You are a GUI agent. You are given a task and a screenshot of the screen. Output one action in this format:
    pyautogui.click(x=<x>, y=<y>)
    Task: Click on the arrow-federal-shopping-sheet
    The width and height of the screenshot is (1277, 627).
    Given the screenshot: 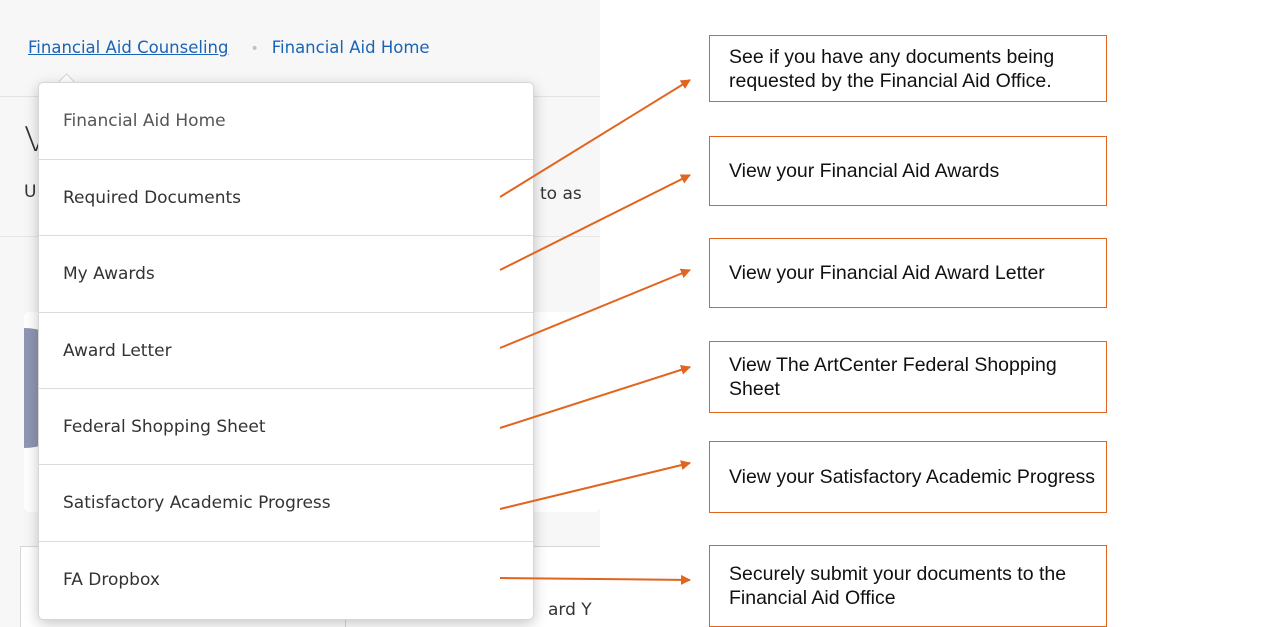 What is the action you would take?
    pyautogui.click(x=595, y=396)
    